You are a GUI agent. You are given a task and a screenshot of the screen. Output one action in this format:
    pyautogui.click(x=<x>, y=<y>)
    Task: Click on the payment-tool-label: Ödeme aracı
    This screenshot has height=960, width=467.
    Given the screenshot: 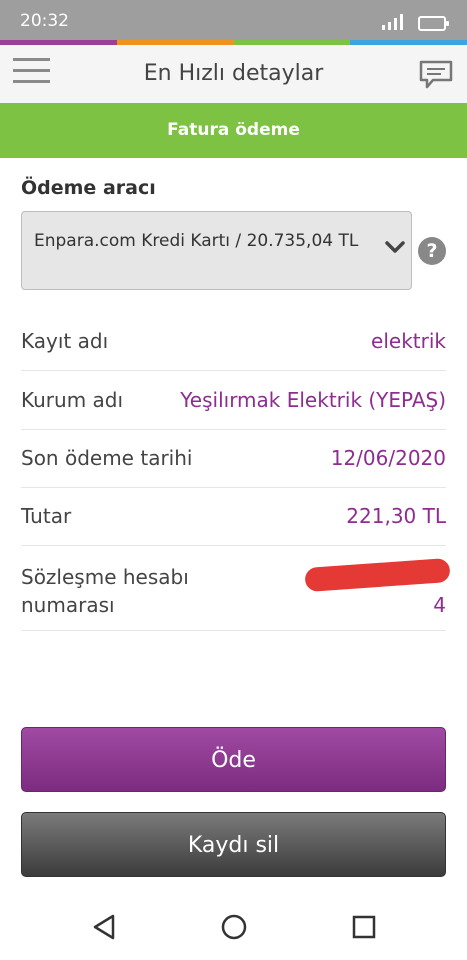 What is the action you would take?
    pyautogui.click(x=88, y=188)
    